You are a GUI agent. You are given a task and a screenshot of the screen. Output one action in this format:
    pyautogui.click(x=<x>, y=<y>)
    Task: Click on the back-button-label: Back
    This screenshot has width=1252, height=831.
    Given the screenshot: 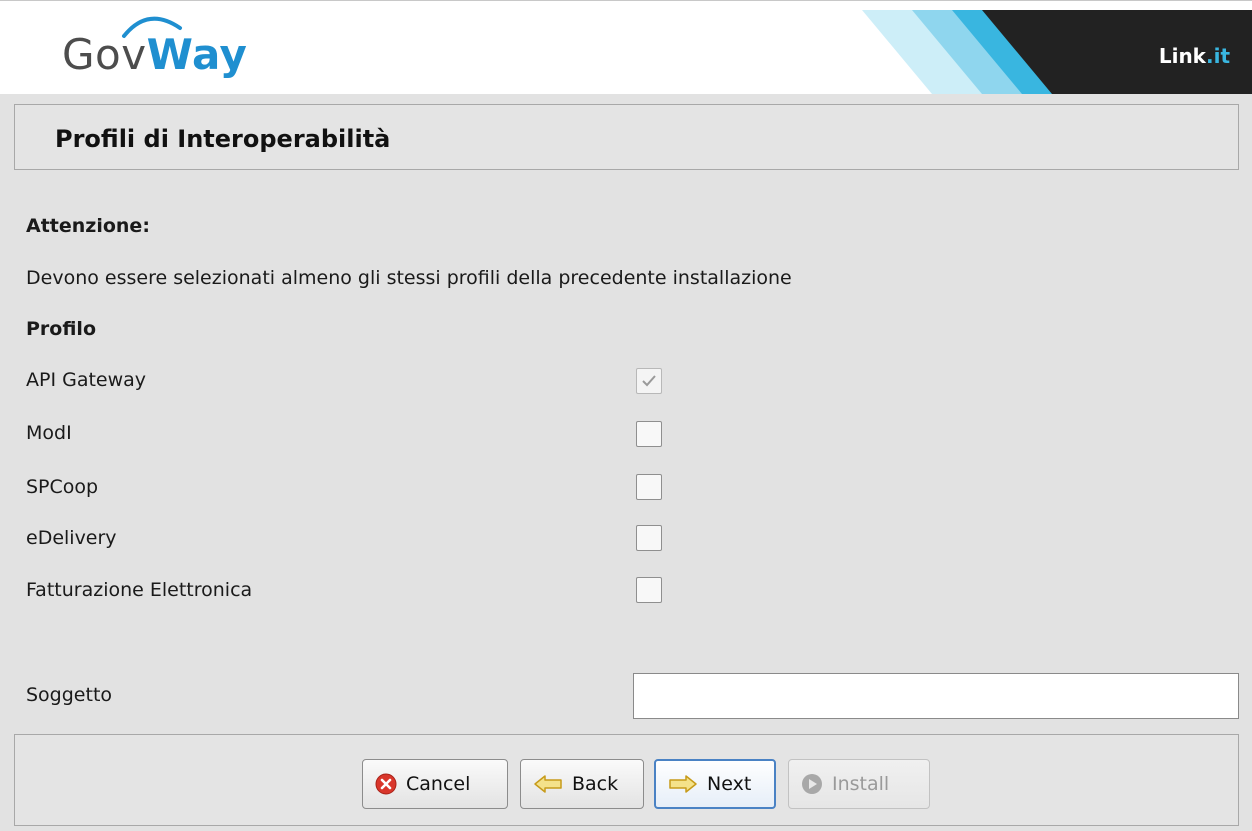 What is the action you would take?
    pyautogui.click(x=595, y=784)
    